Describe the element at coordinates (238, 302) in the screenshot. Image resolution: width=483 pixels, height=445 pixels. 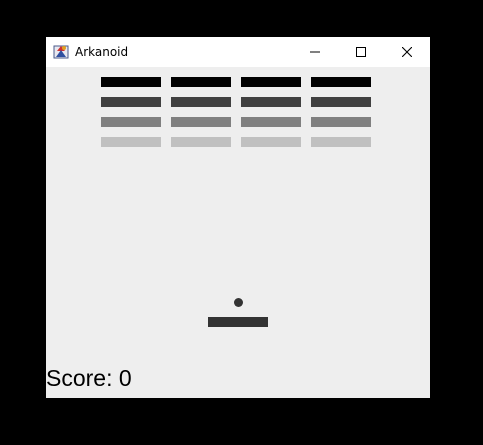
I see `ball` at that location.